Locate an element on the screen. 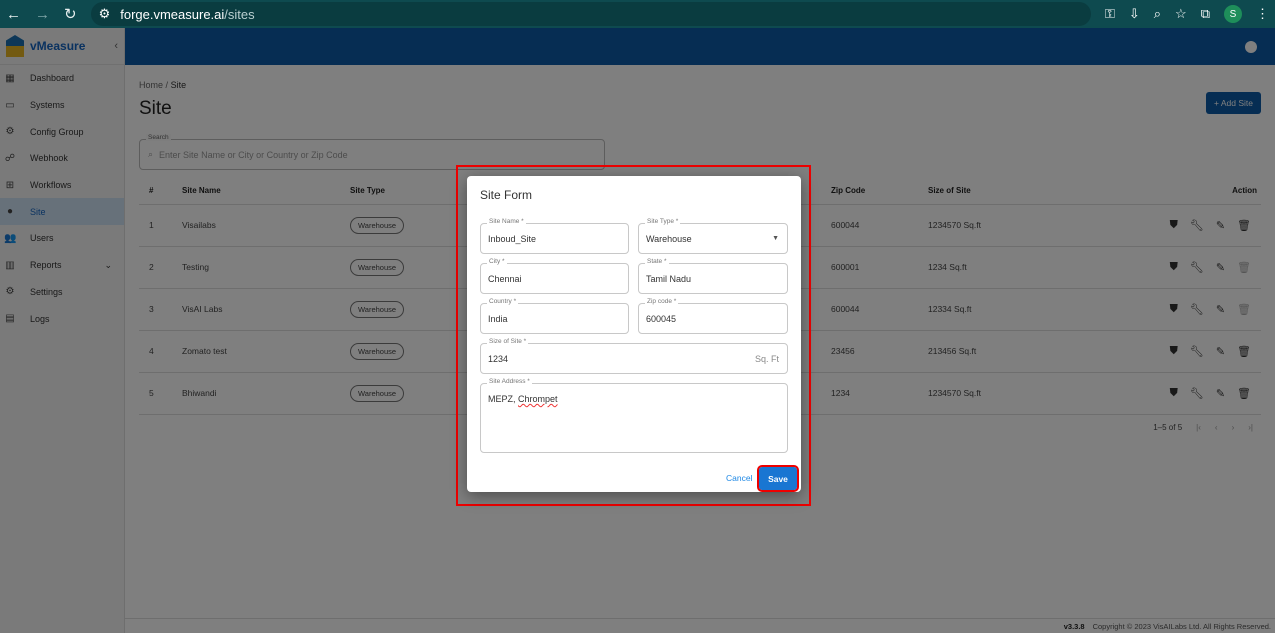 The height and width of the screenshot is (633, 1275). url-path: /sites is located at coordinates (239, 14).